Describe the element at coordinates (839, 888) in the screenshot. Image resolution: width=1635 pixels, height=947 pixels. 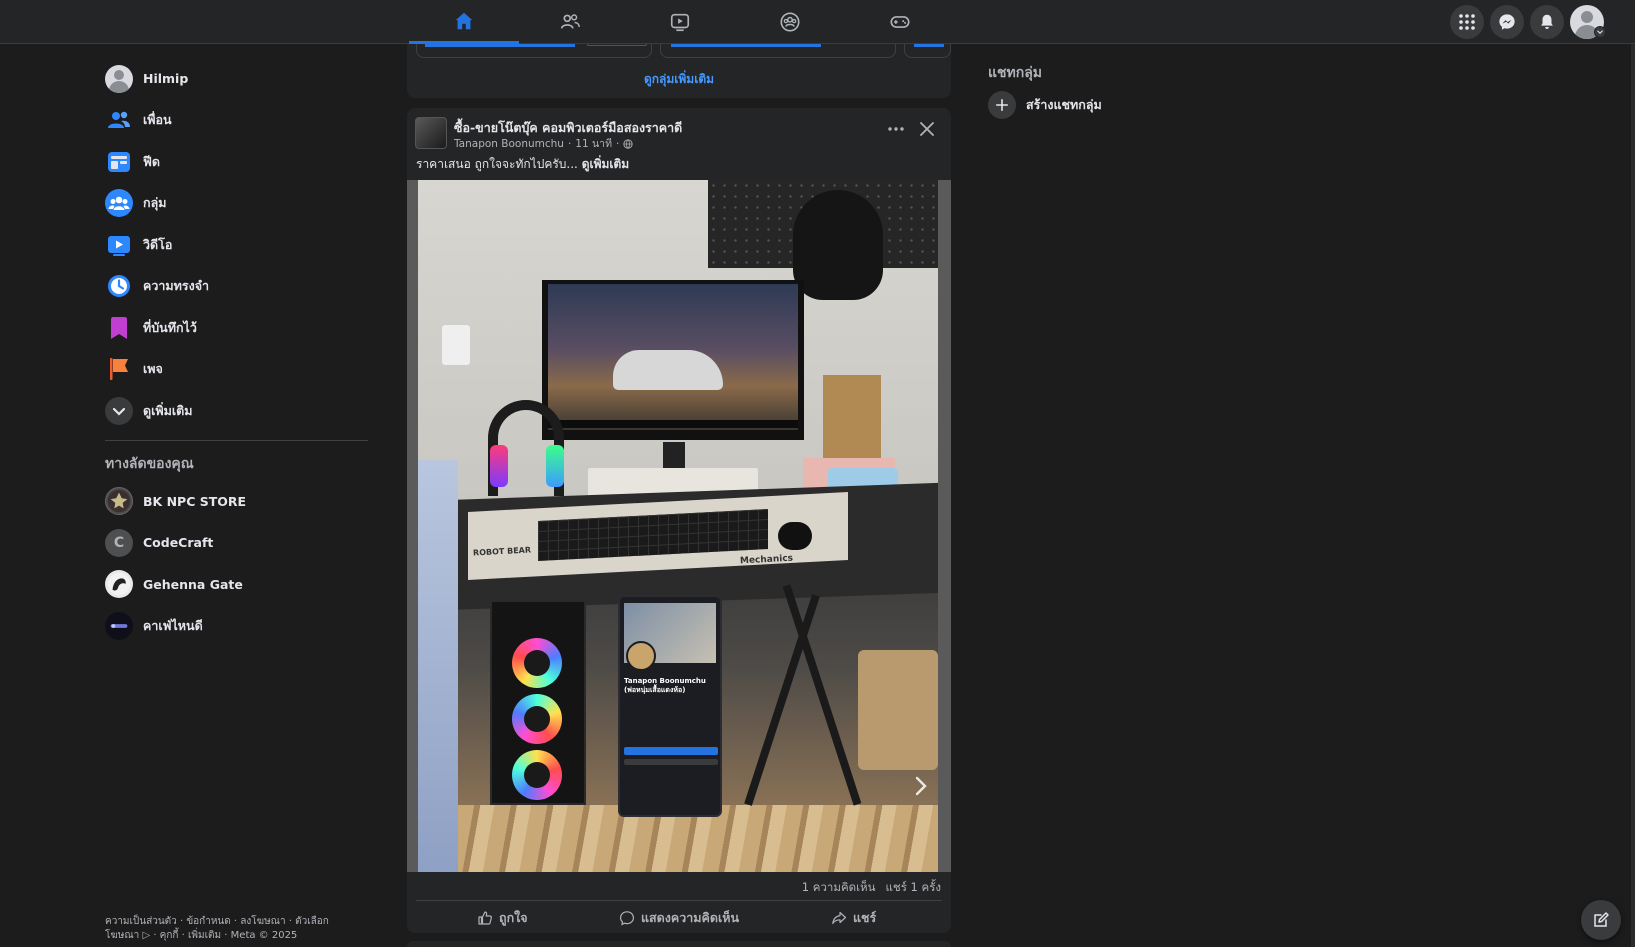
I see `comments-count: 1 ความคิดเห็น` at that location.